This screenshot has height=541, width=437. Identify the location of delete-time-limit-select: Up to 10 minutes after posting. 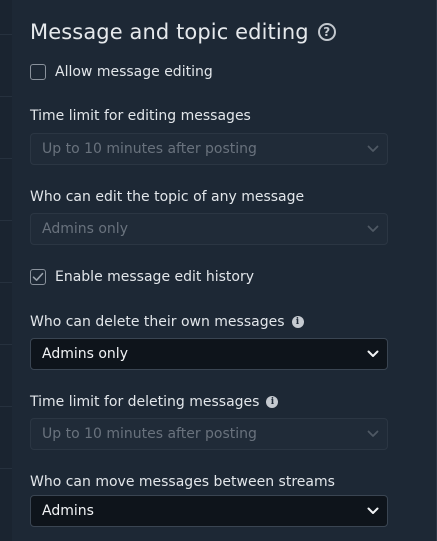
(209, 434).